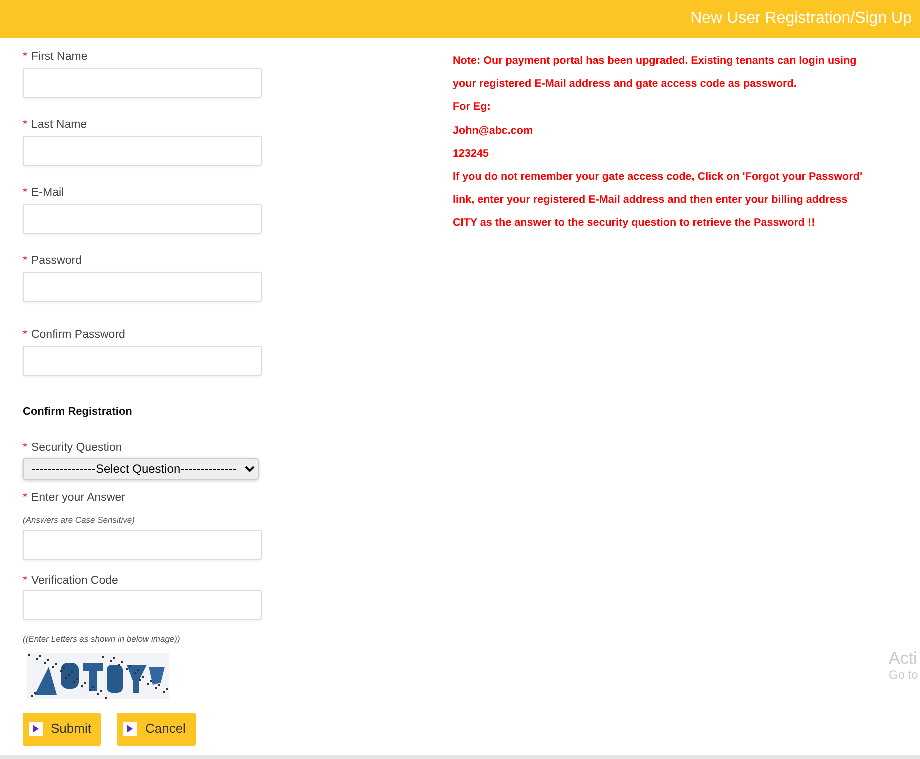 Image resolution: width=920 pixels, height=759 pixels. What do you see at coordinates (56, 57) in the screenshot?
I see `field-label: * First Name` at bounding box center [56, 57].